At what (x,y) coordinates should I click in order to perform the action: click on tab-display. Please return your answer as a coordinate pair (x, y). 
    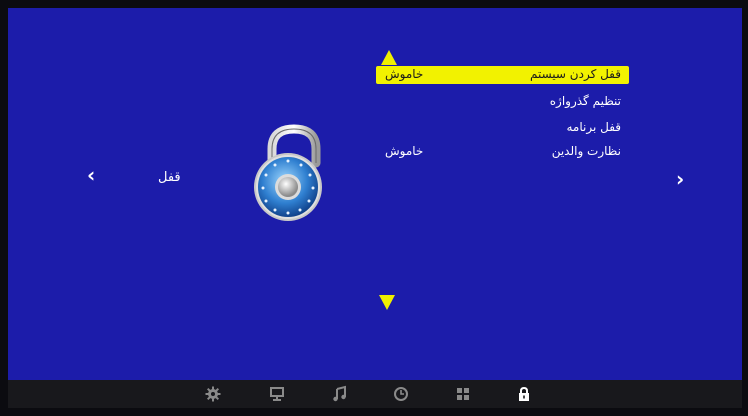
    Looking at the image, I should click on (277, 394).